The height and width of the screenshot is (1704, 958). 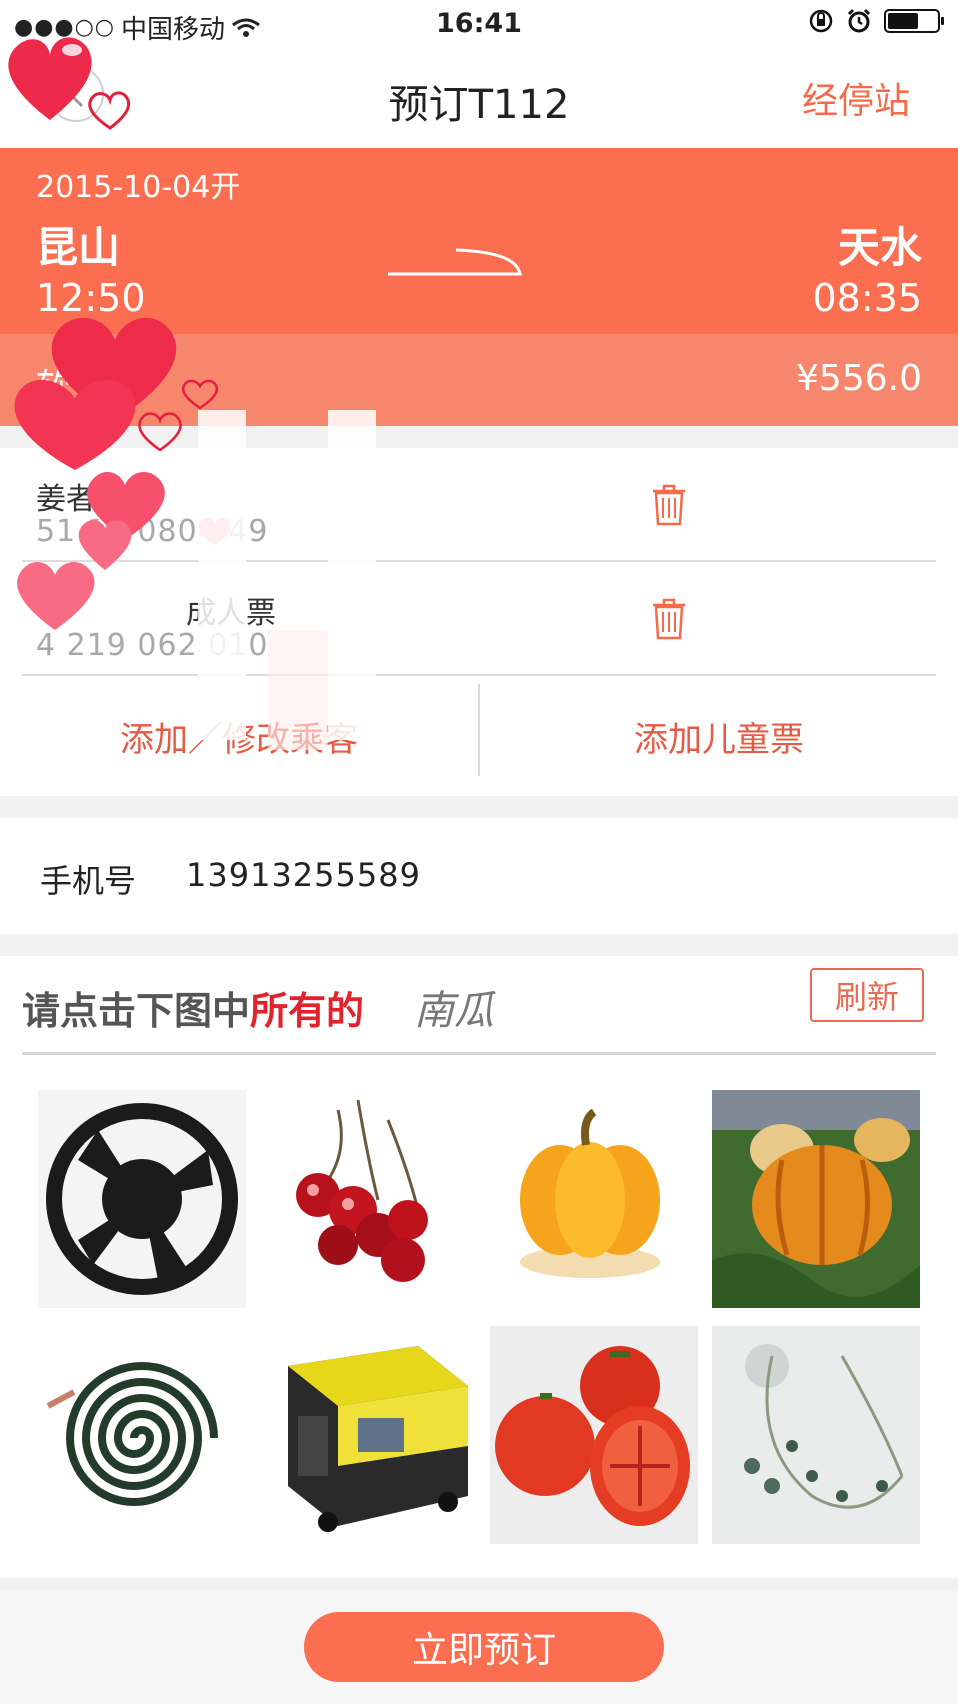 What do you see at coordinates (307, 1011) in the screenshot?
I see `captcha-prompt-highlight: 所有的` at bounding box center [307, 1011].